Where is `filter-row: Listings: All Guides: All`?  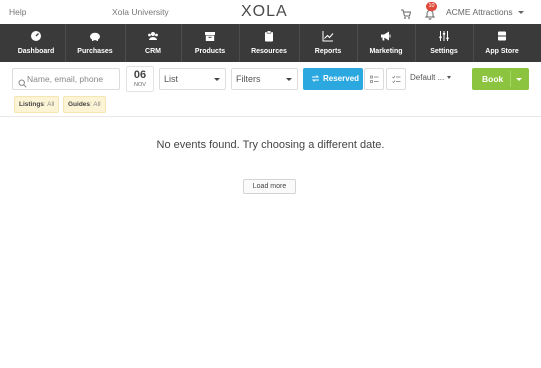
filter-row: Listings: All Guides: All is located at coordinates (270, 106).